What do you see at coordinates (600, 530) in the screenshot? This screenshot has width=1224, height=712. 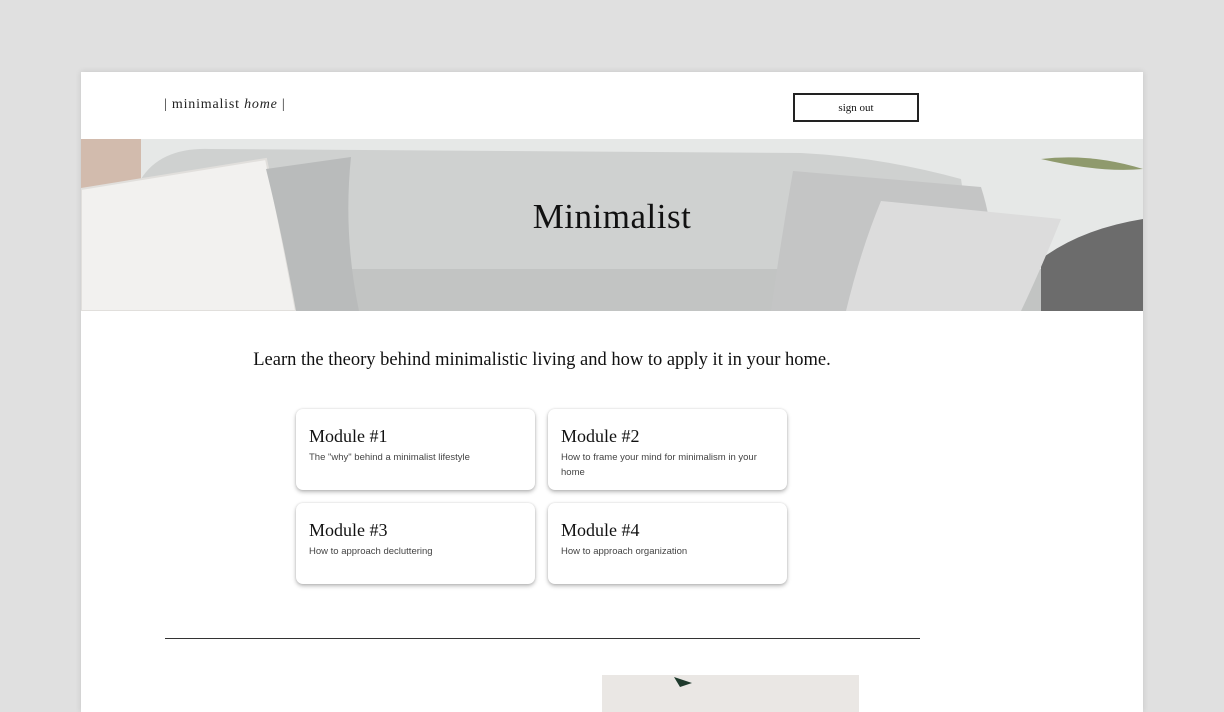 I see `module-title: Module #4` at bounding box center [600, 530].